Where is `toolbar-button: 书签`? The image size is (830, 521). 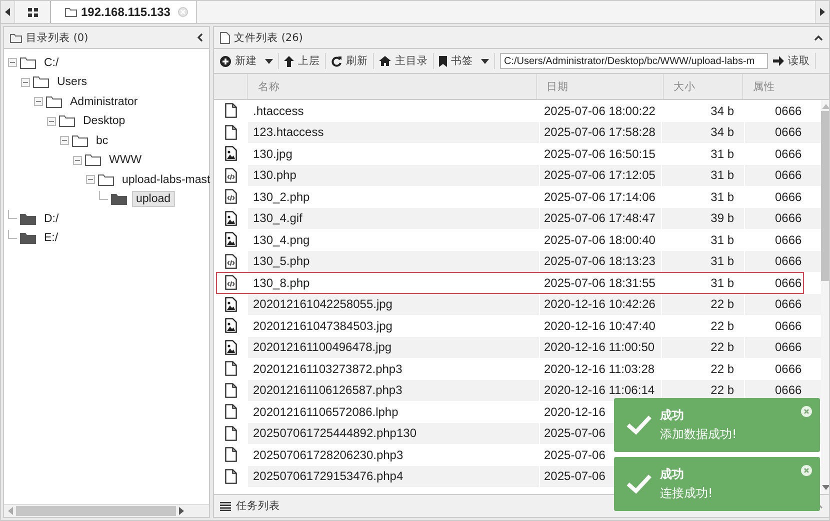
toolbar-button: 书签 is located at coordinates (464, 61).